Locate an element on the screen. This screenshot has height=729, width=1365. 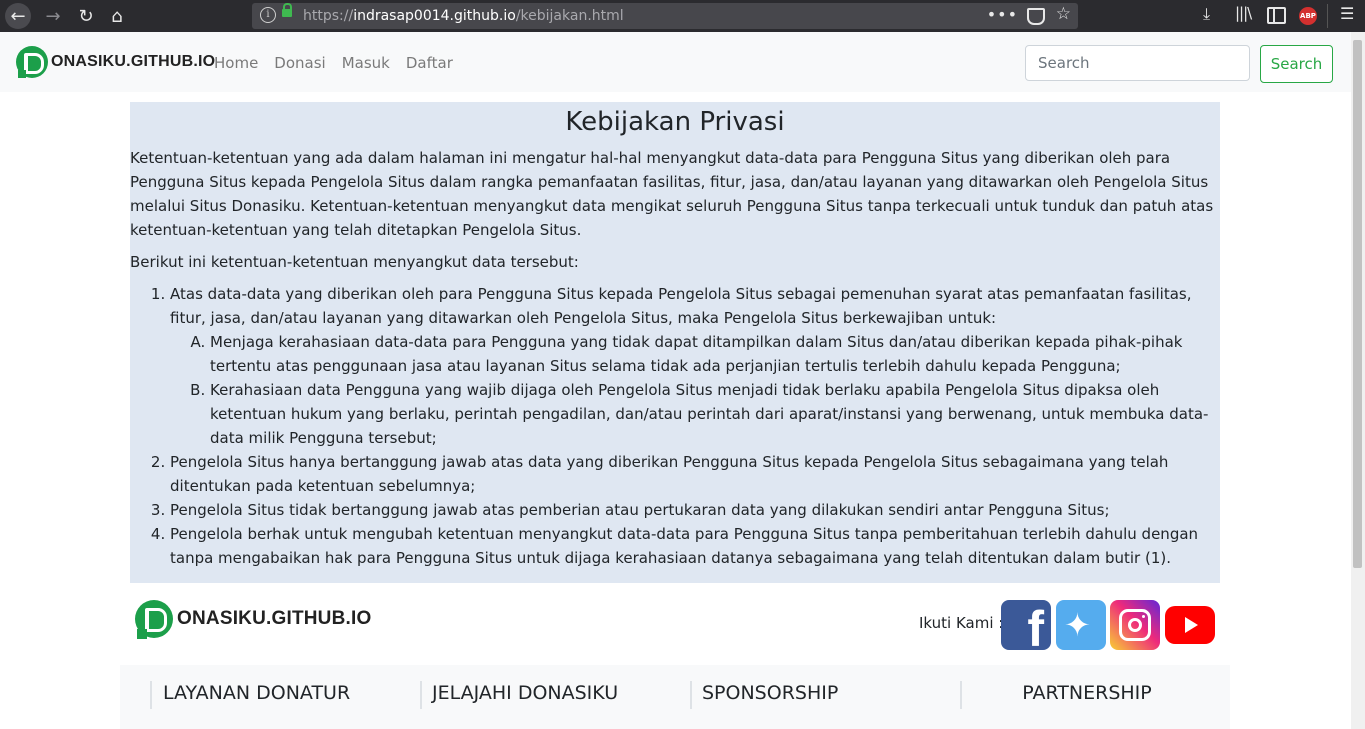
youtube-icon is located at coordinates (1190, 625).